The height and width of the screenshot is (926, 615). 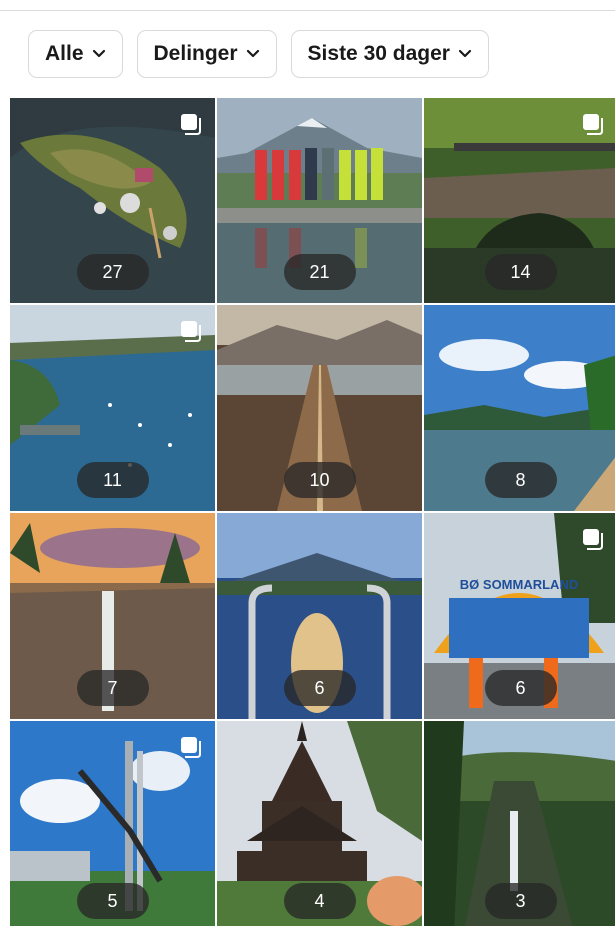 I want to click on top-divider, so click(x=307, y=10).